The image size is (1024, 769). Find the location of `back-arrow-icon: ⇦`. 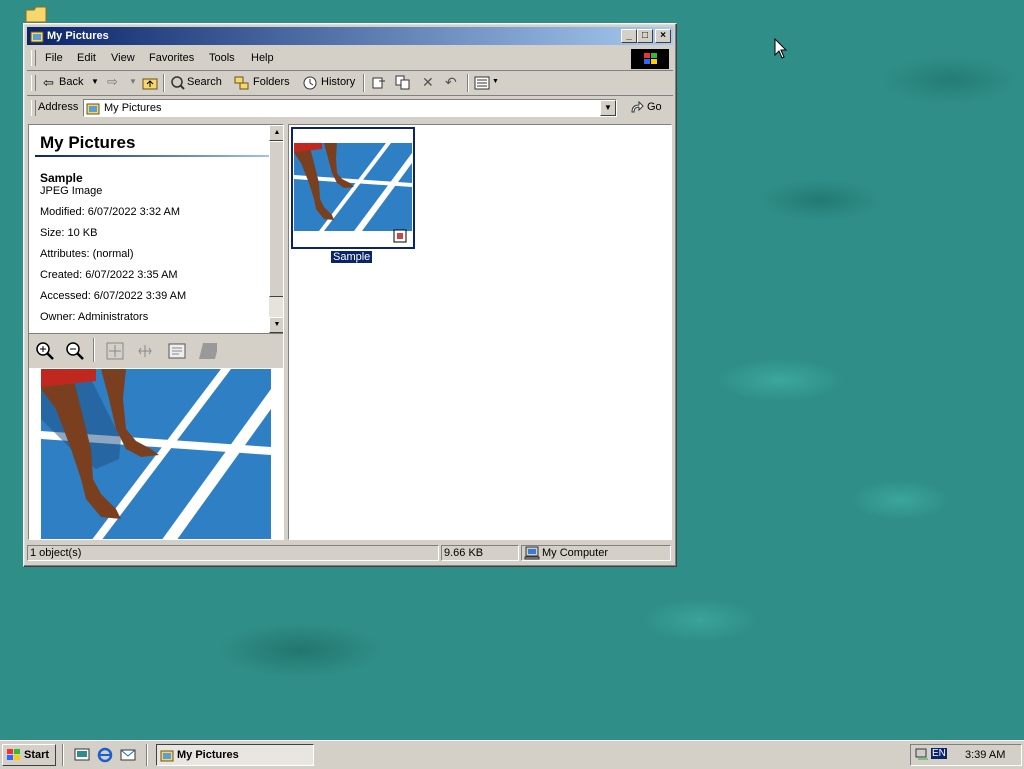

back-arrow-icon: ⇦ is located at coordinates (48, 82).